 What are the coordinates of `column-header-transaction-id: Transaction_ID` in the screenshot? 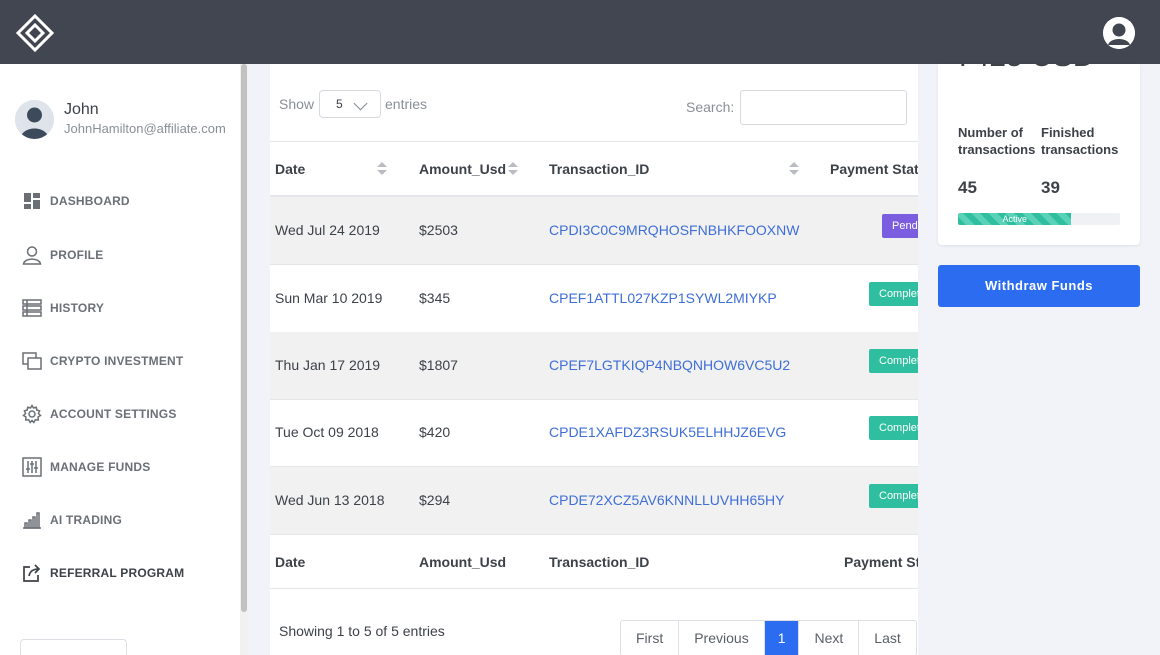 It's located at (599, 169).